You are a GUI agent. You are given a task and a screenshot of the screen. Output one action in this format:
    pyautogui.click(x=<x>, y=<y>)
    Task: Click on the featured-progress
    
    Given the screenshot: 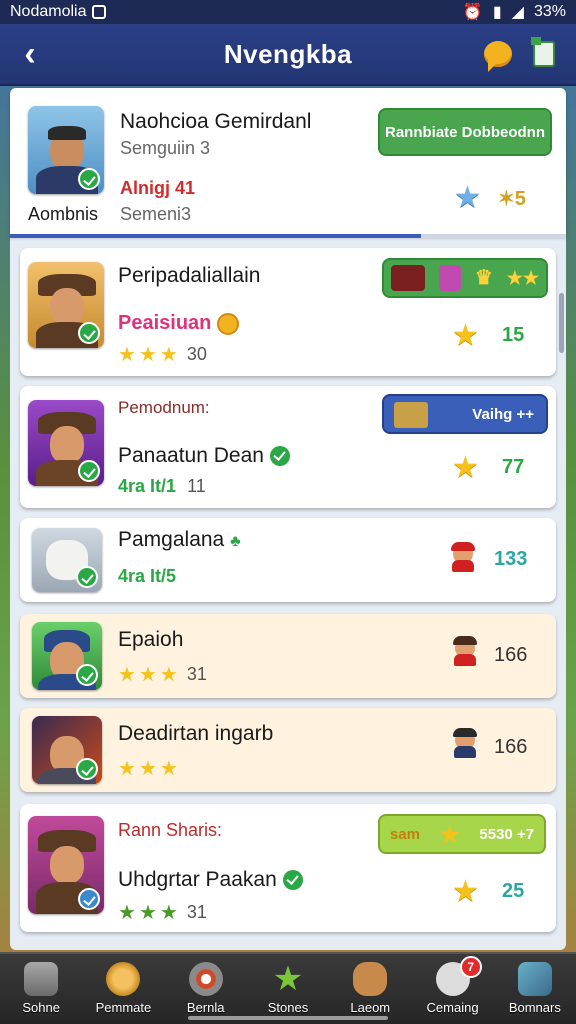 What is the action you would take?
    pyautogui.click(x=288, y=236)
    